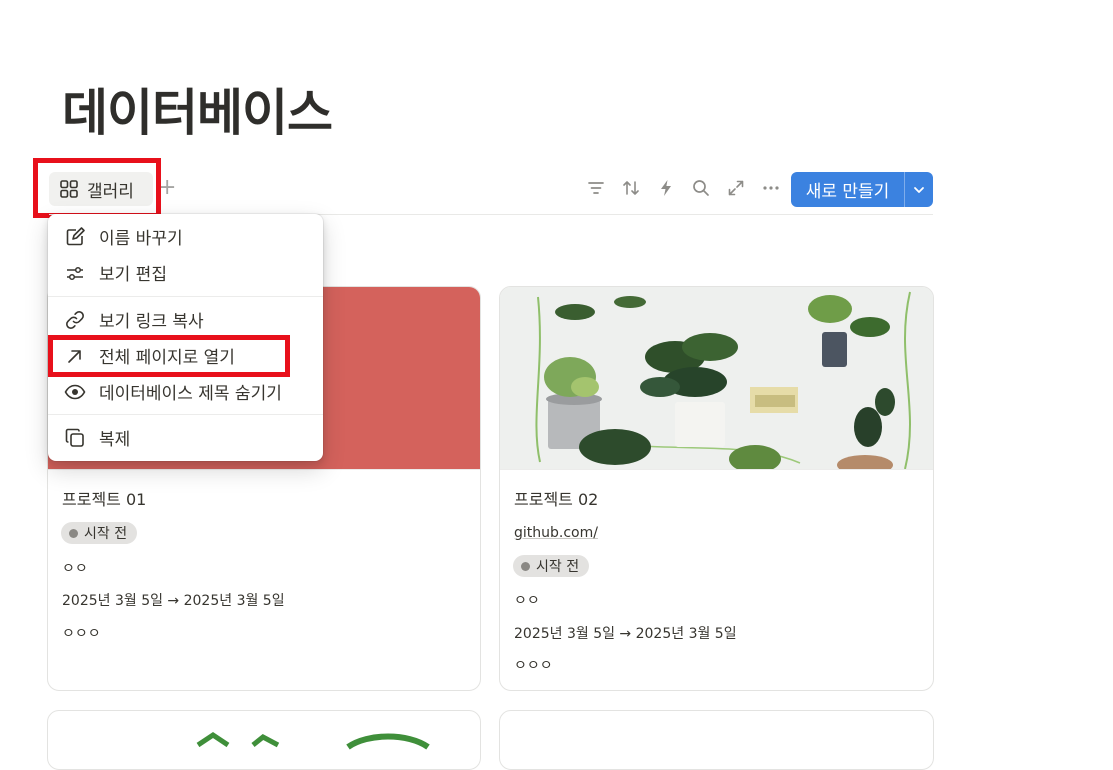 The width and height of the screenshot is (1113, 770). Describe the element at coordinates (185, 236) in the screenshot. I see `menu-item-rename: 이름 바꾸기` at that location.